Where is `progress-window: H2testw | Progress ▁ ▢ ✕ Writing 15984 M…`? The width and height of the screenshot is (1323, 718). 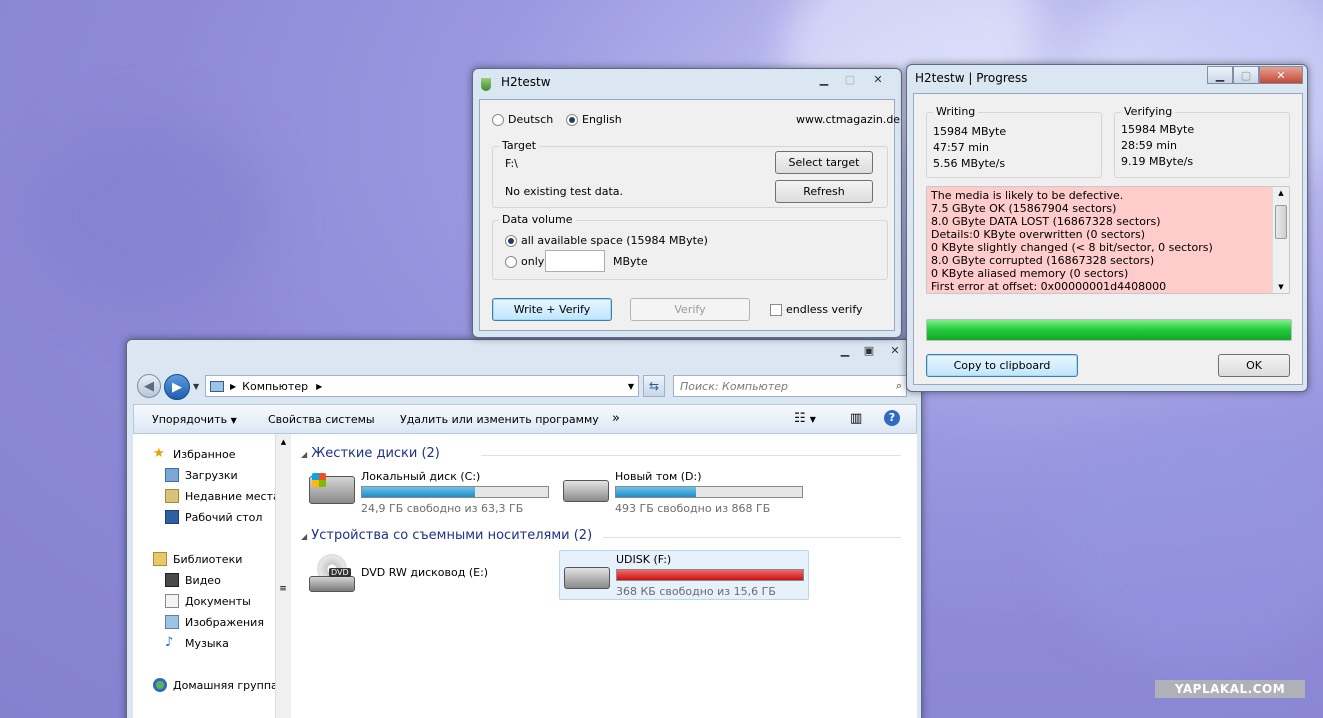 progress-window: H2testw | Progress ▁ ▢ ✕ Writing 15984 M… is located at coordinates (1107, 228).